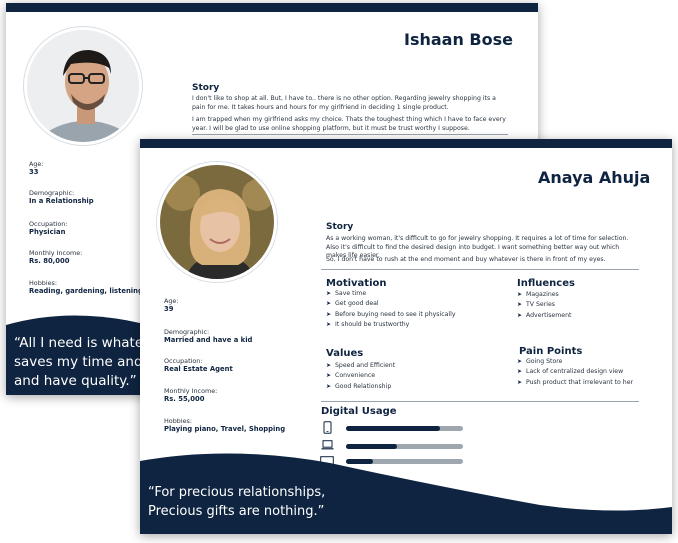  I want to click on list-item-text: Get good deal, so click(357, 304).